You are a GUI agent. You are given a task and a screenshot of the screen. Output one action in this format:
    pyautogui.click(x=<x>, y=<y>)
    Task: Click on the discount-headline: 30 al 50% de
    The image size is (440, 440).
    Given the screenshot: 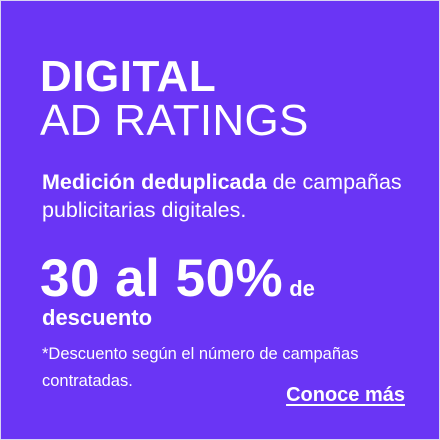 What is the action you would take?
    pyautogui.click(x=177, y=279)
    